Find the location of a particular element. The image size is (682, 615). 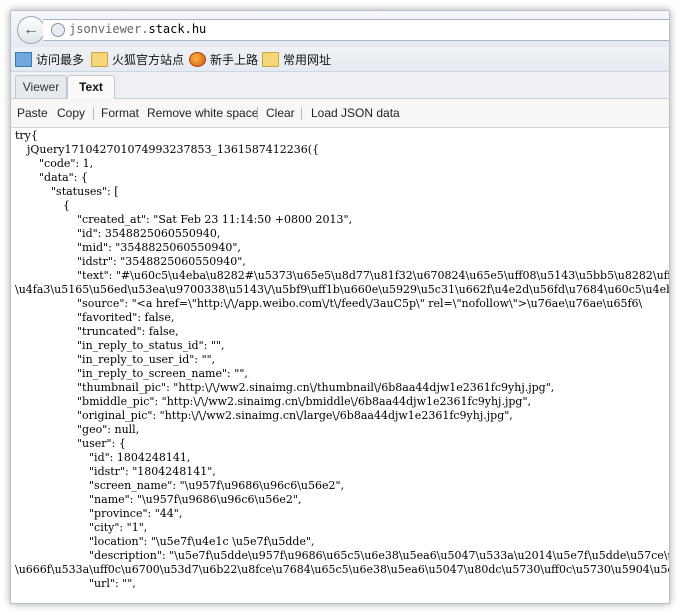

back-arrow-icon: ← is located at coordinates (31, 29).